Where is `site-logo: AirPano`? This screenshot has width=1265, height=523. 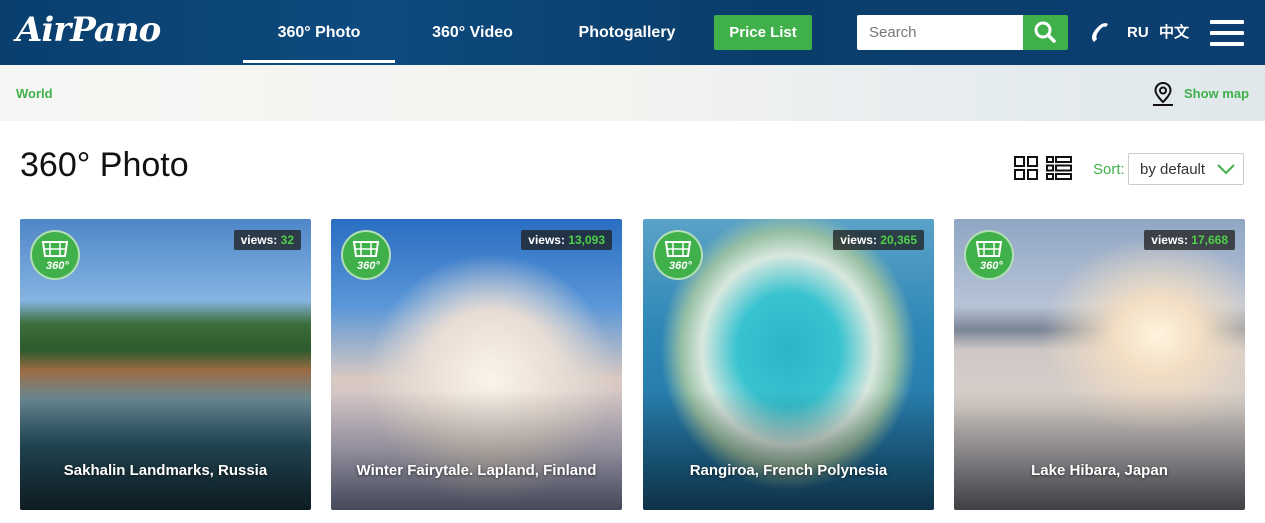 site-logo: AirPano is located at coordinates (88, 30).